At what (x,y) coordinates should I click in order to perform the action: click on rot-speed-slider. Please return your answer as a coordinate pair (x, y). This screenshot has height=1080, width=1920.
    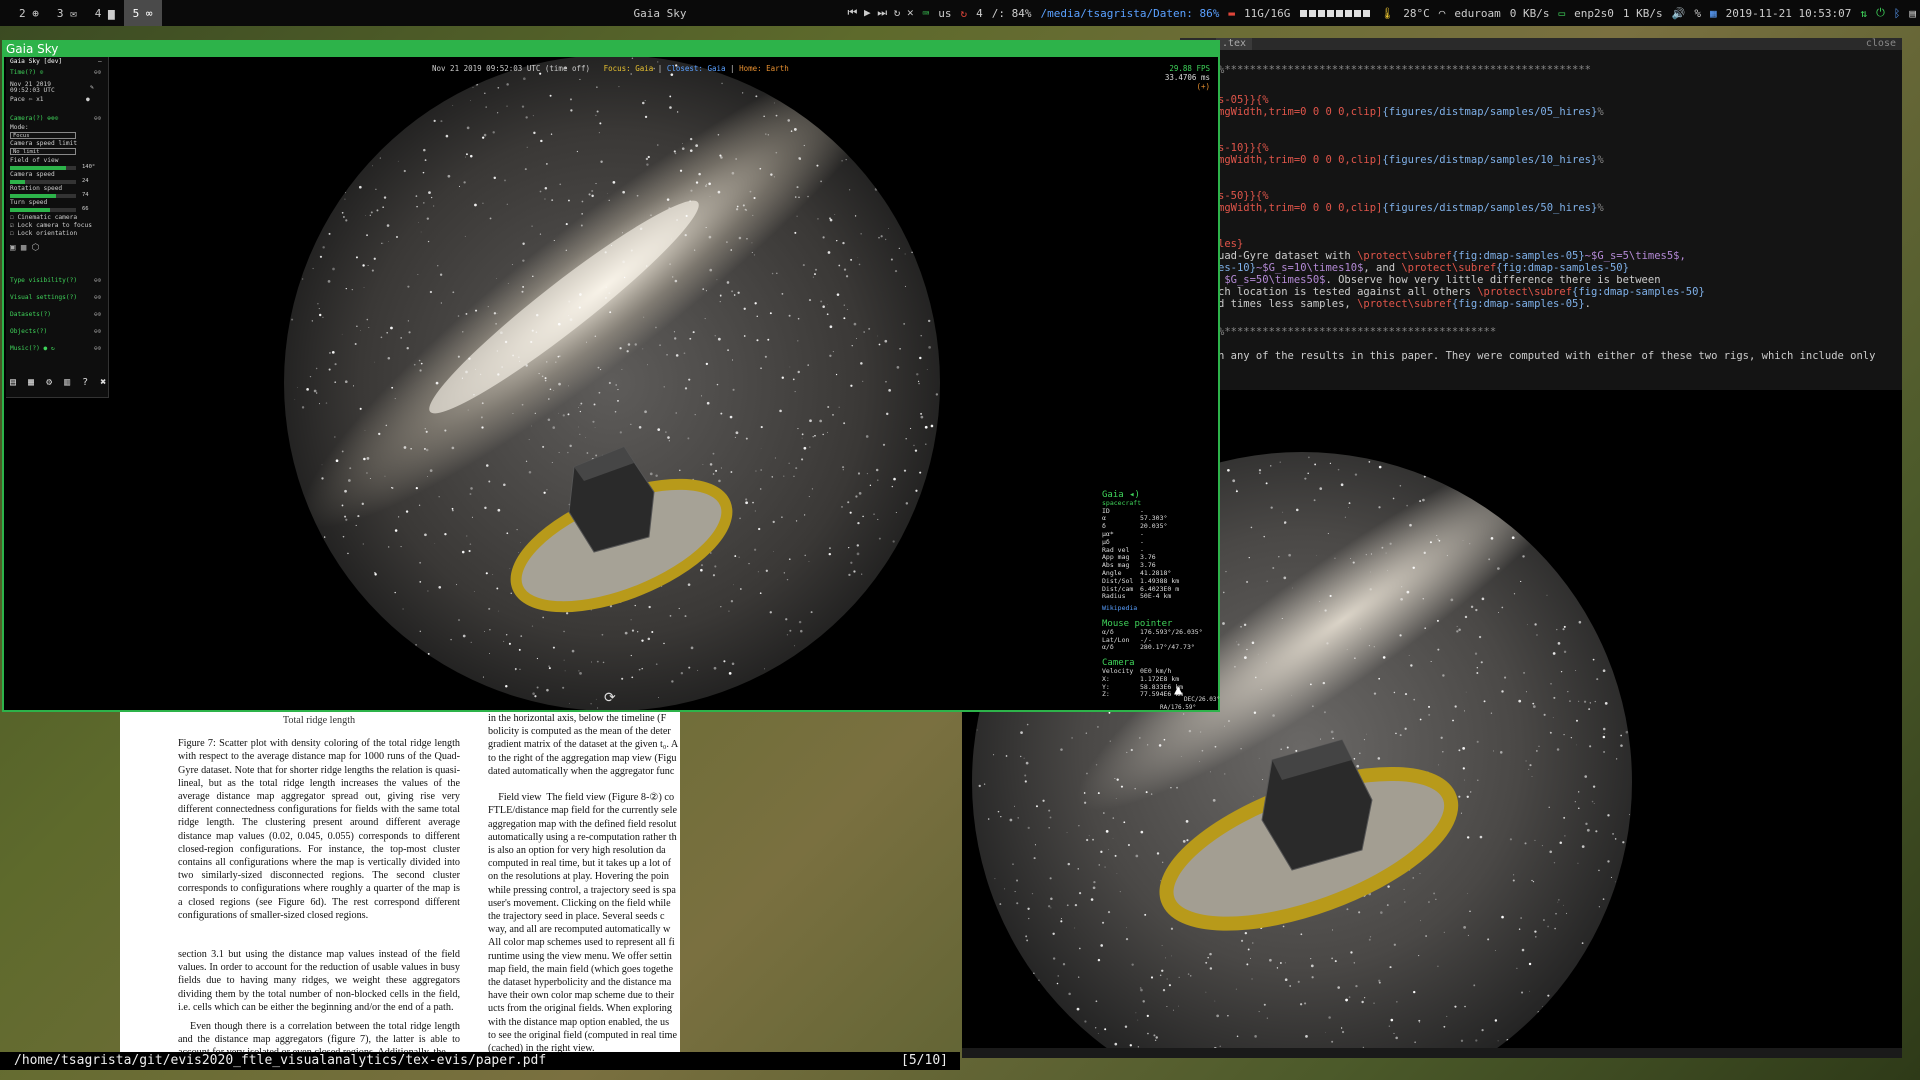
    Looking at the image, I should click on (43, 196).